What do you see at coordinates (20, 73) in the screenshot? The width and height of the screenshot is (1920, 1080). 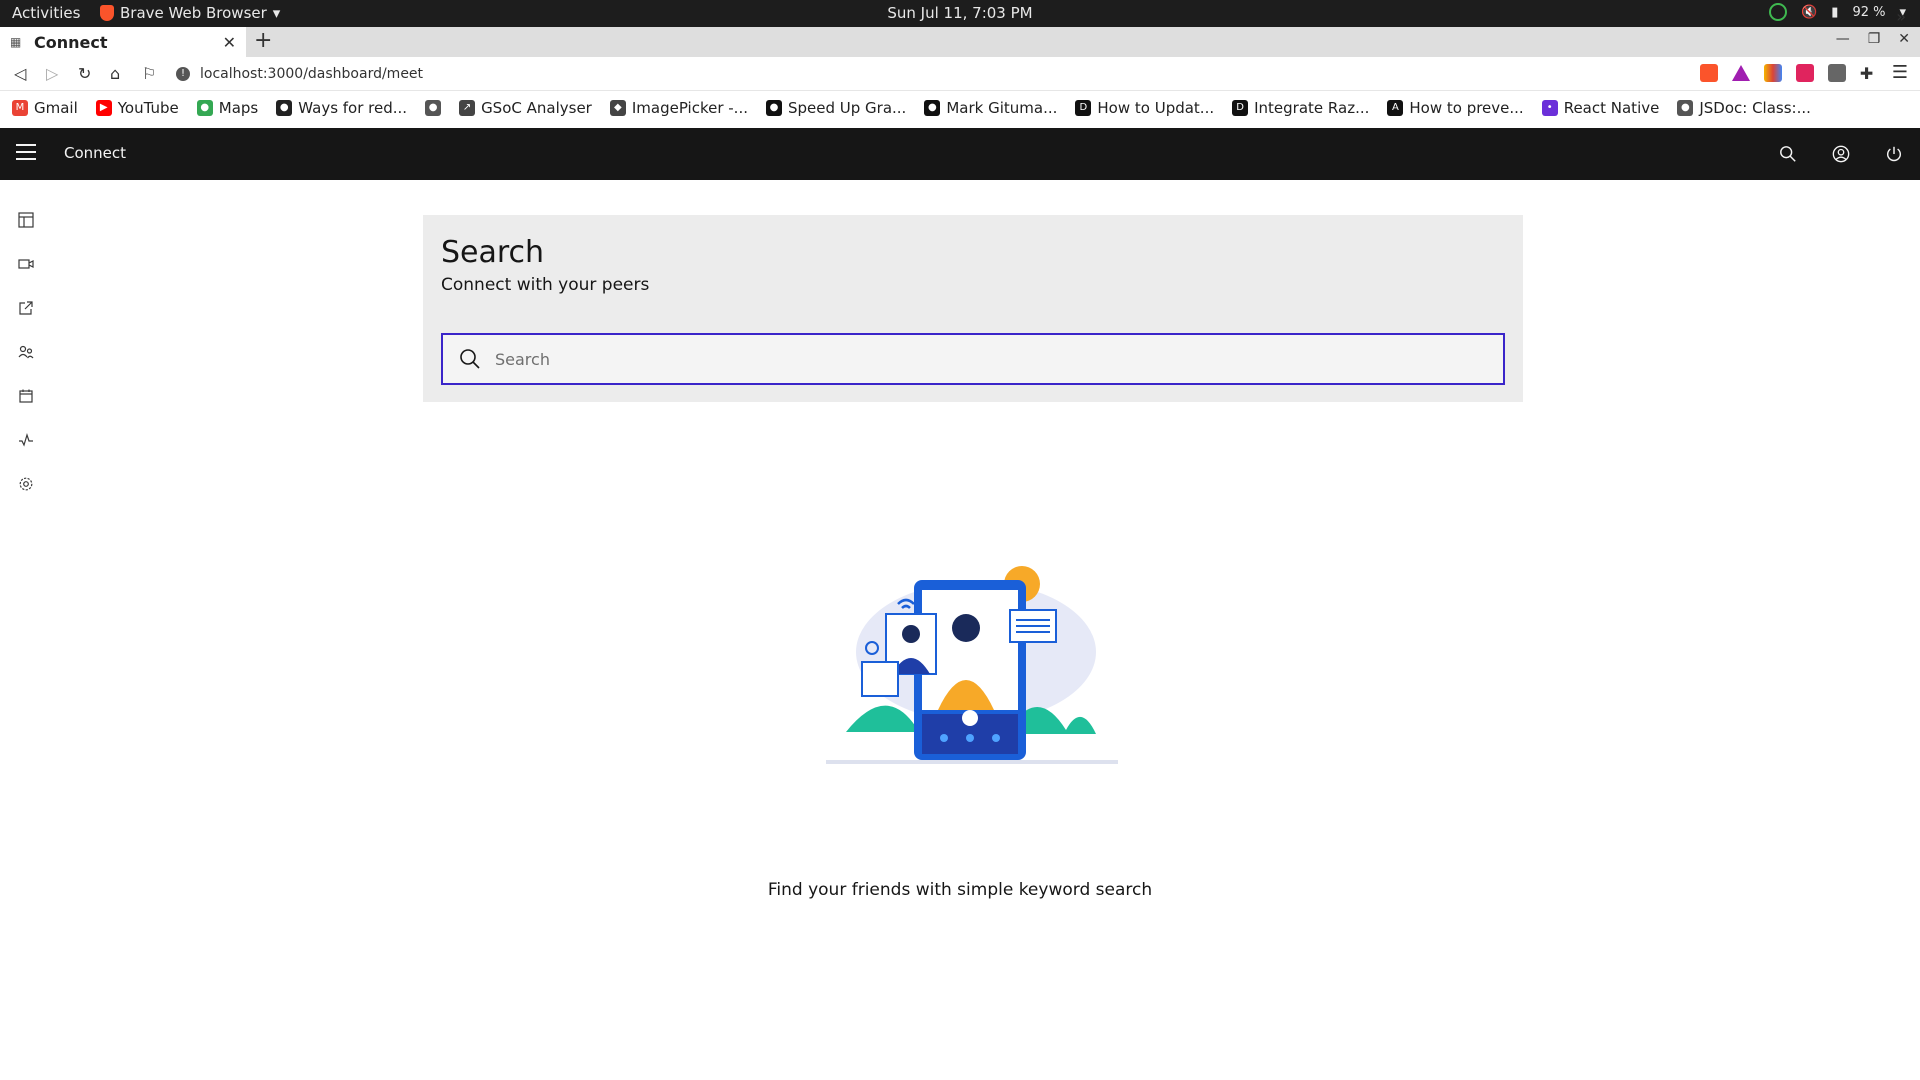 I see `back-icon: ◁` at bounding box center [20, 73].